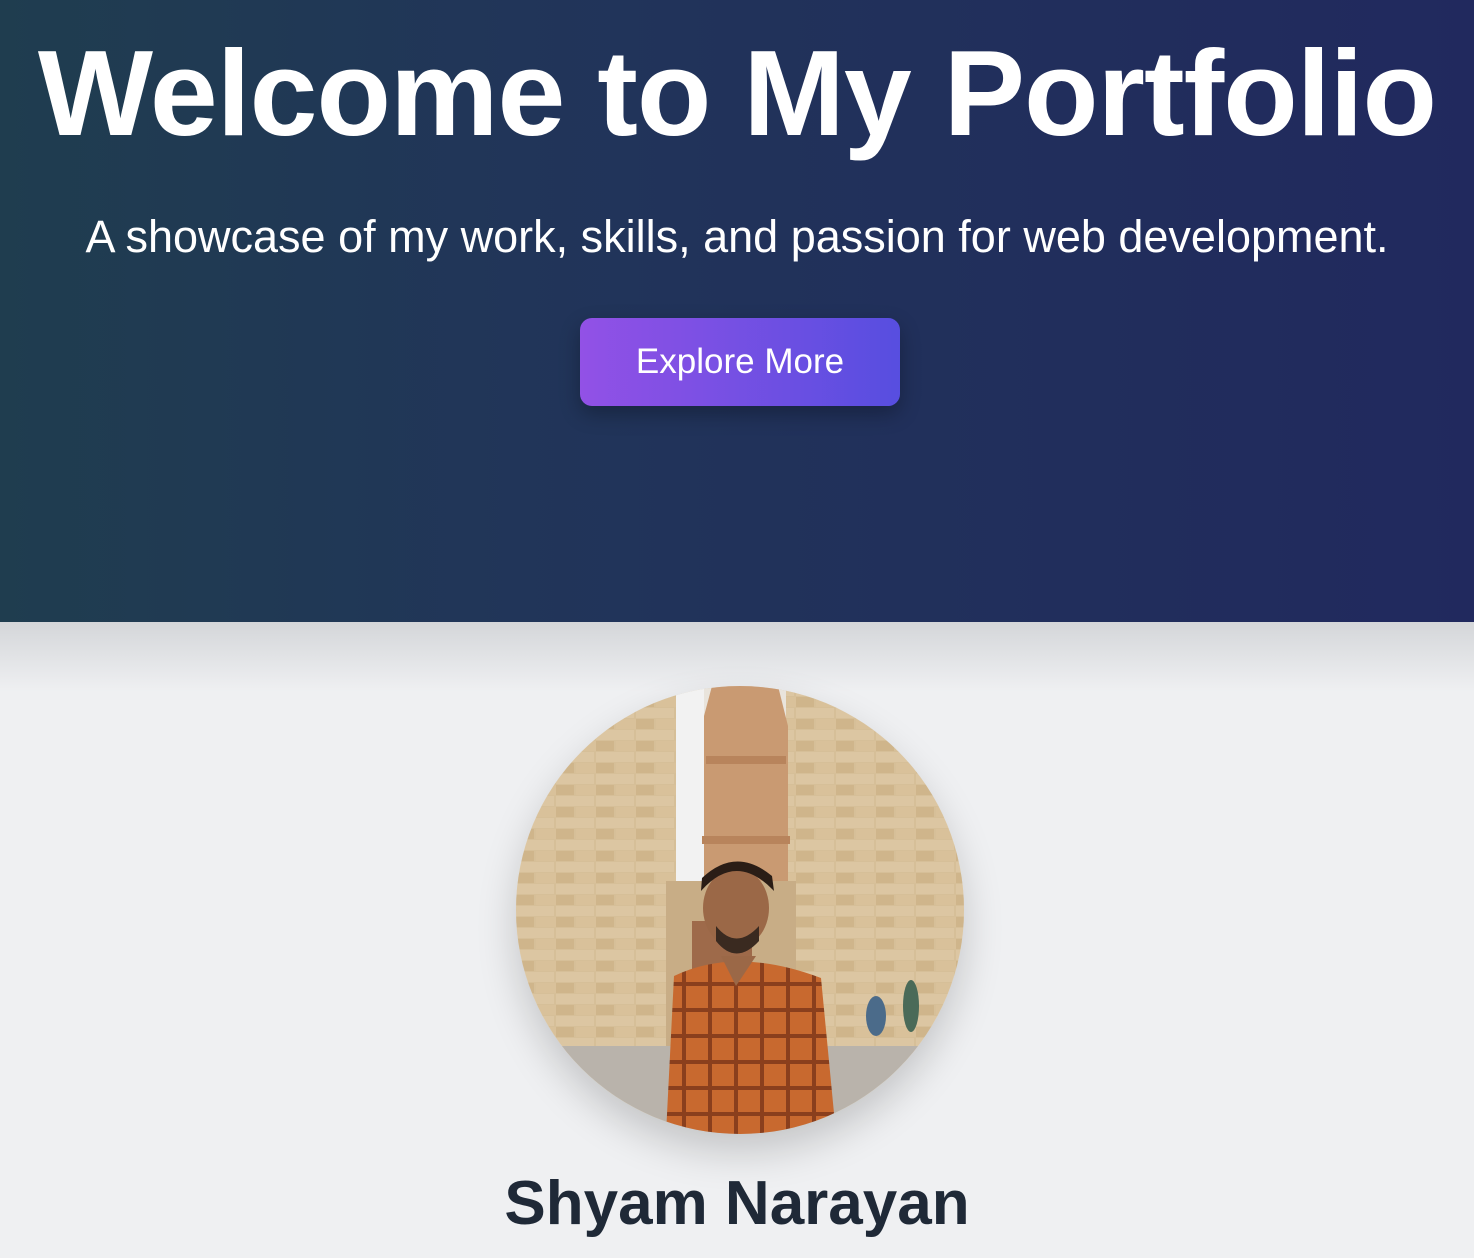 This screenshot has height=1258, width=1474. I want to click on profile-name: Shyam Narayan, so click(737, 1203).